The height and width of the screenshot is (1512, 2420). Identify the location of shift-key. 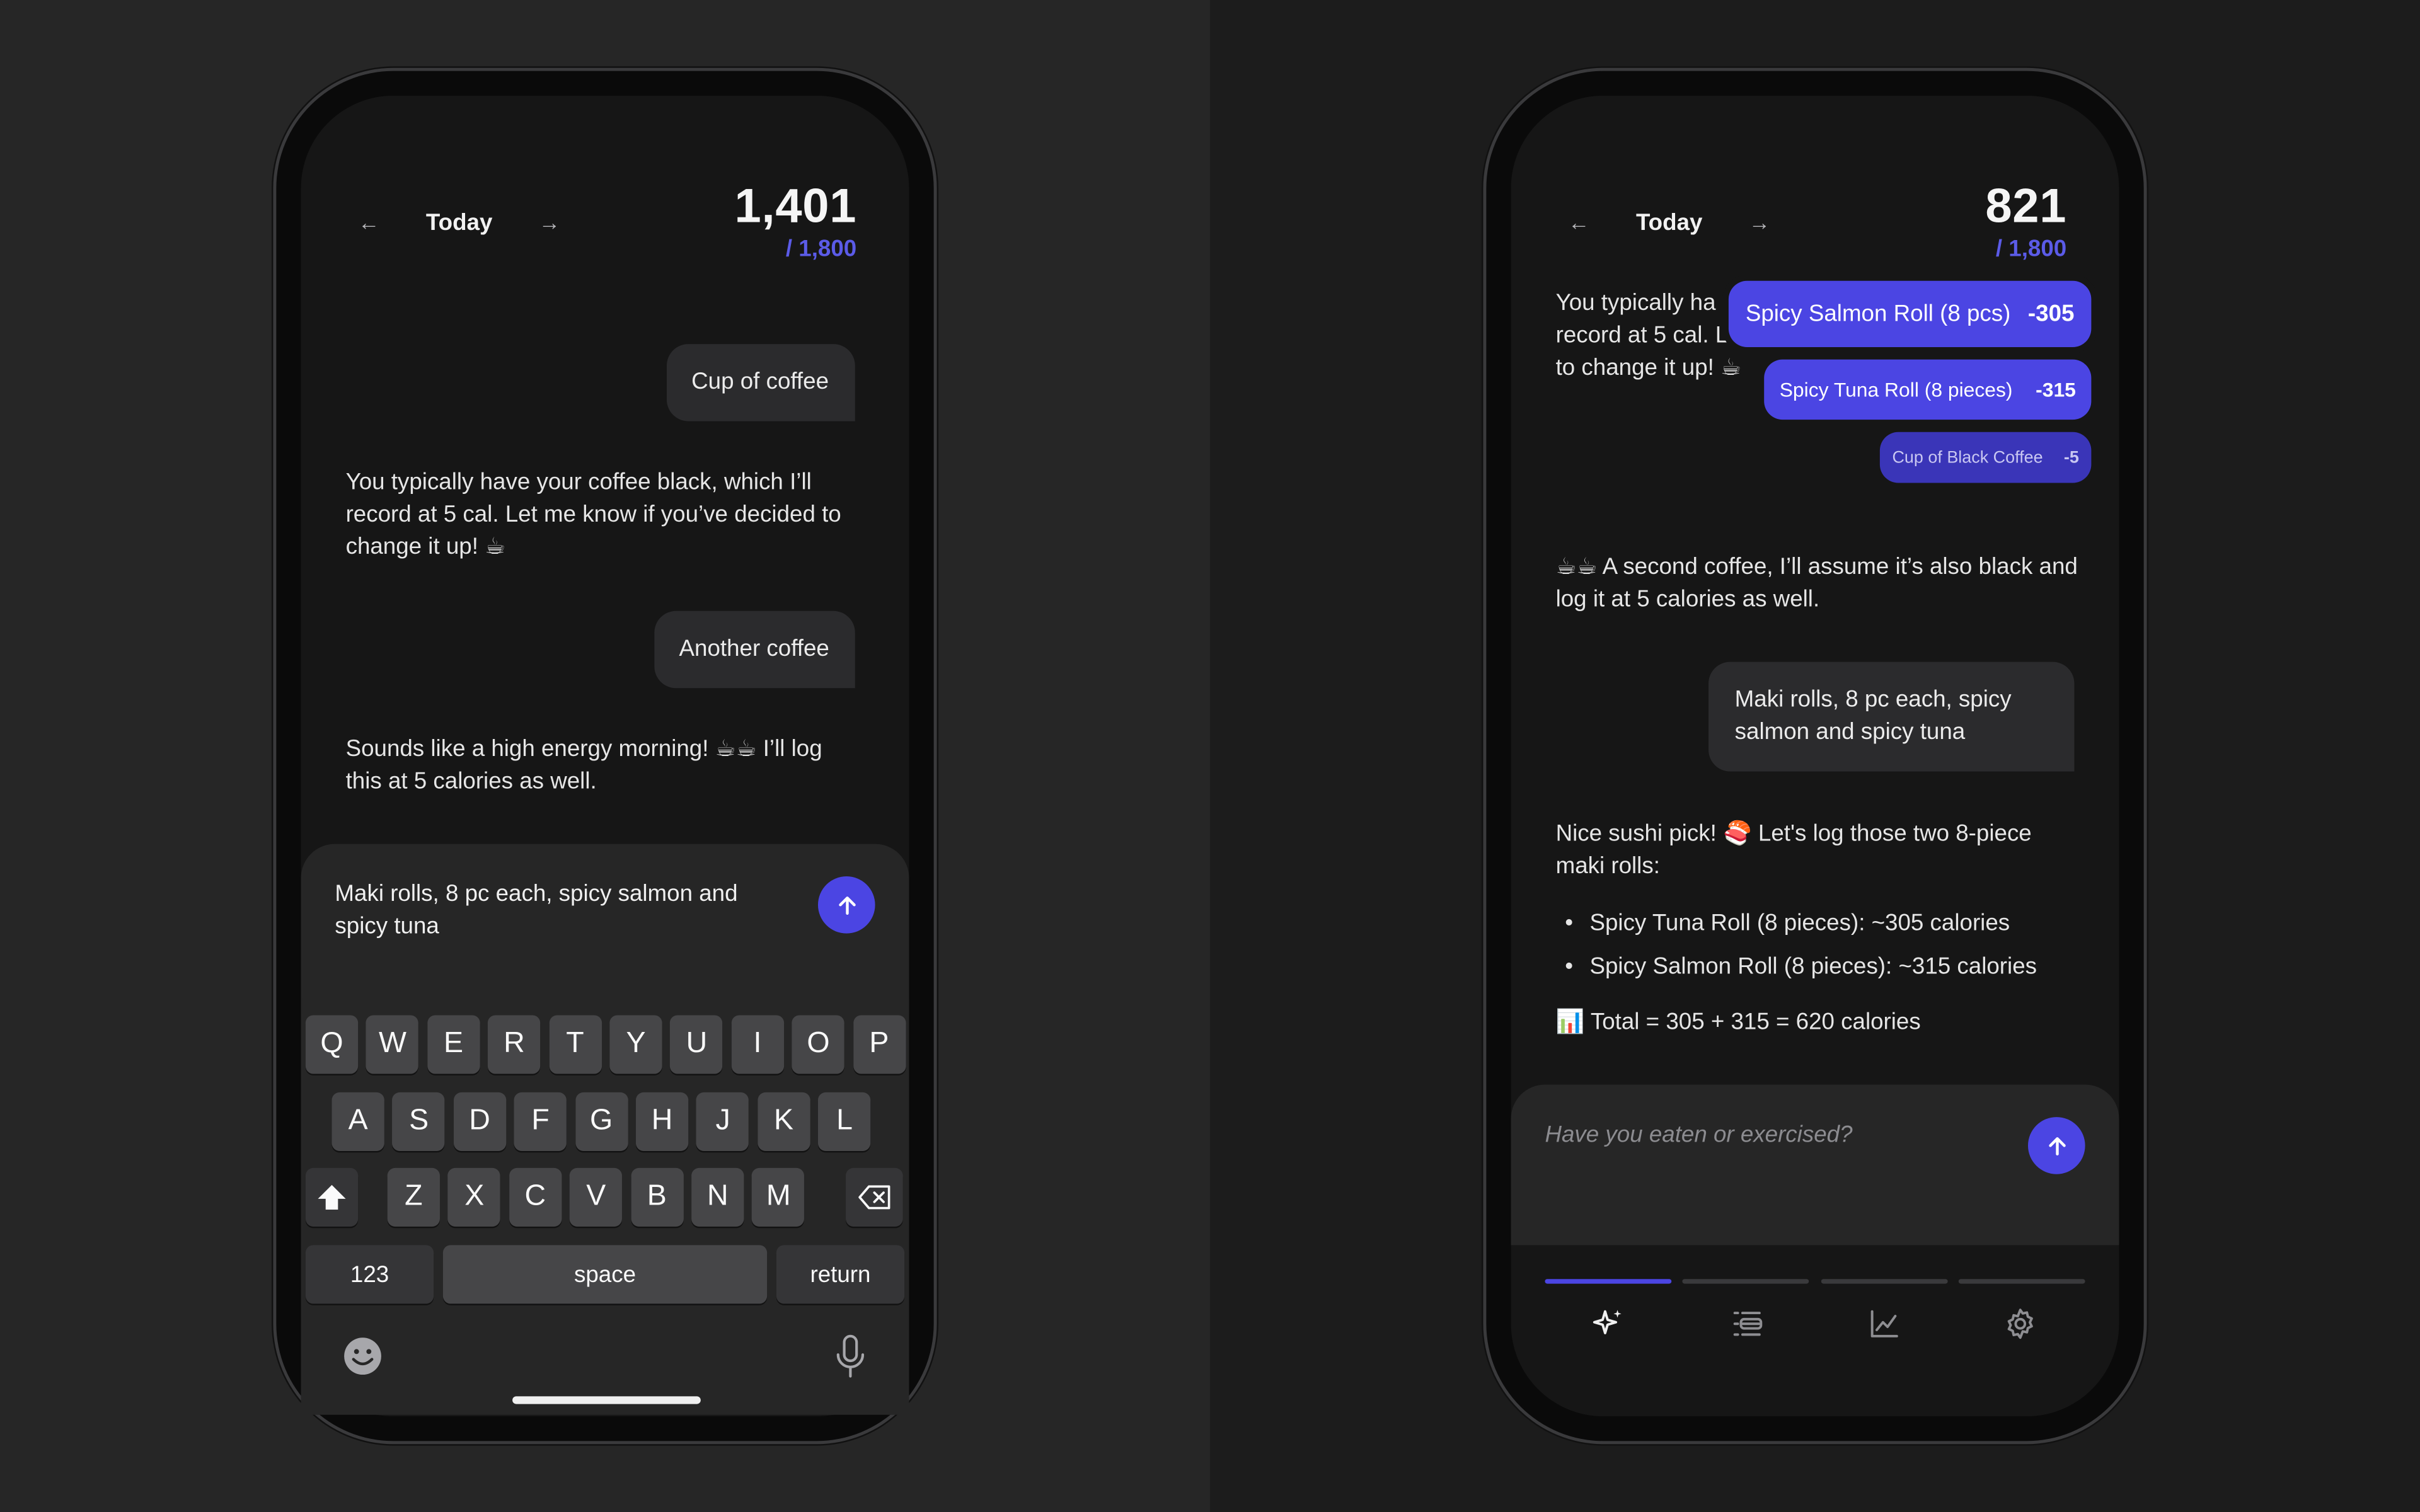
(332, 1197).